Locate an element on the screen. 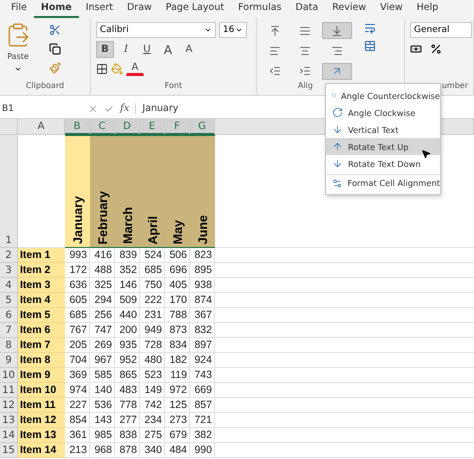 This screenshot has height=459, width=474. row-header: 6 is located at coordinates (9, 315).